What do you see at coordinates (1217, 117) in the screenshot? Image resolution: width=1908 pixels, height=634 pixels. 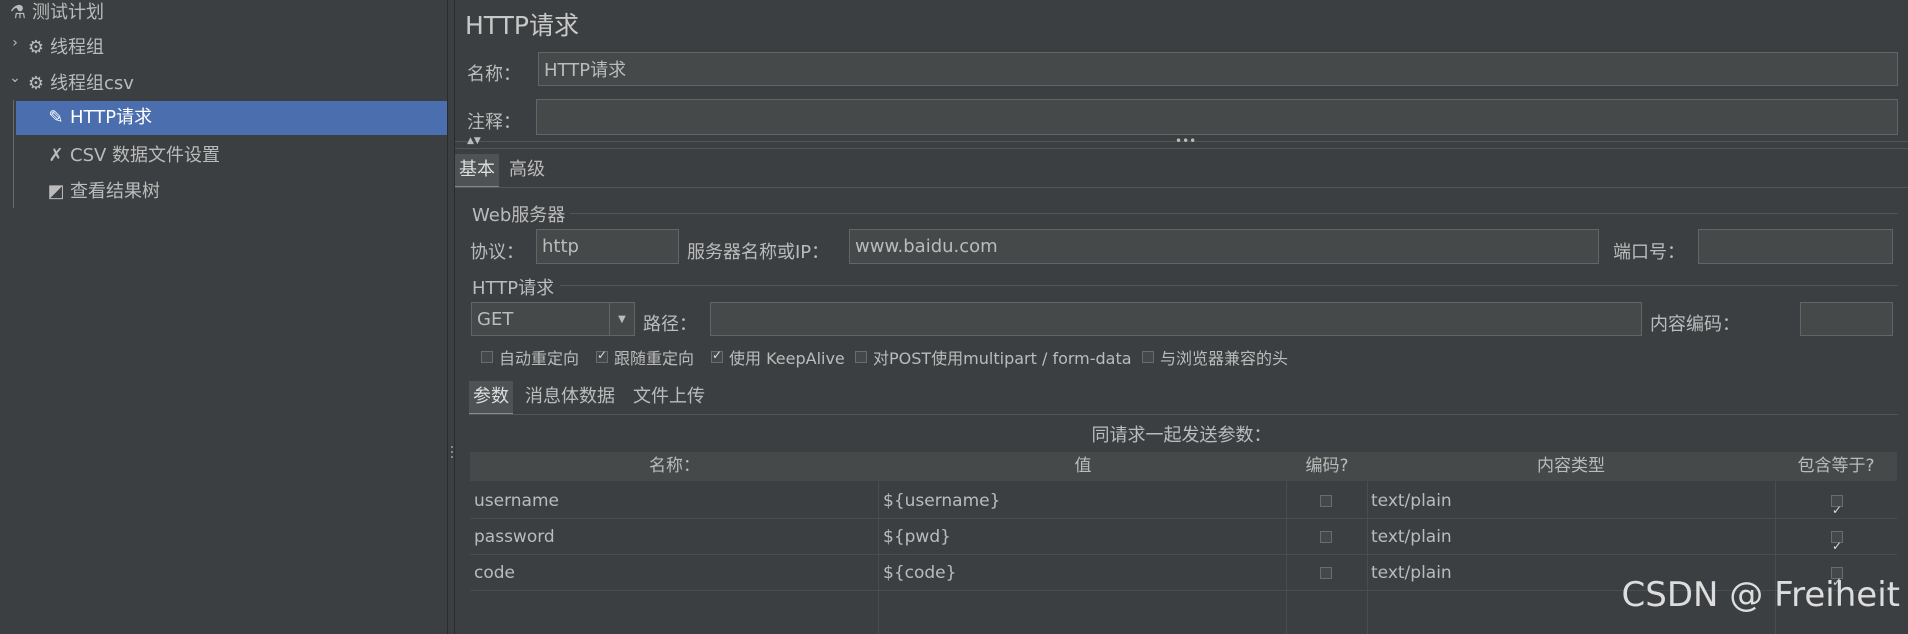 I see `comment-field` at bounding box center [1217, 117].